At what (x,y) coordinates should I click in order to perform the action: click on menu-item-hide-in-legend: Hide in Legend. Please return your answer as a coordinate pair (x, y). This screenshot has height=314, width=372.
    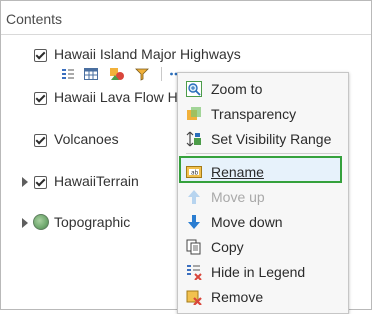
    Looking at the image, I should click on (263, 272).